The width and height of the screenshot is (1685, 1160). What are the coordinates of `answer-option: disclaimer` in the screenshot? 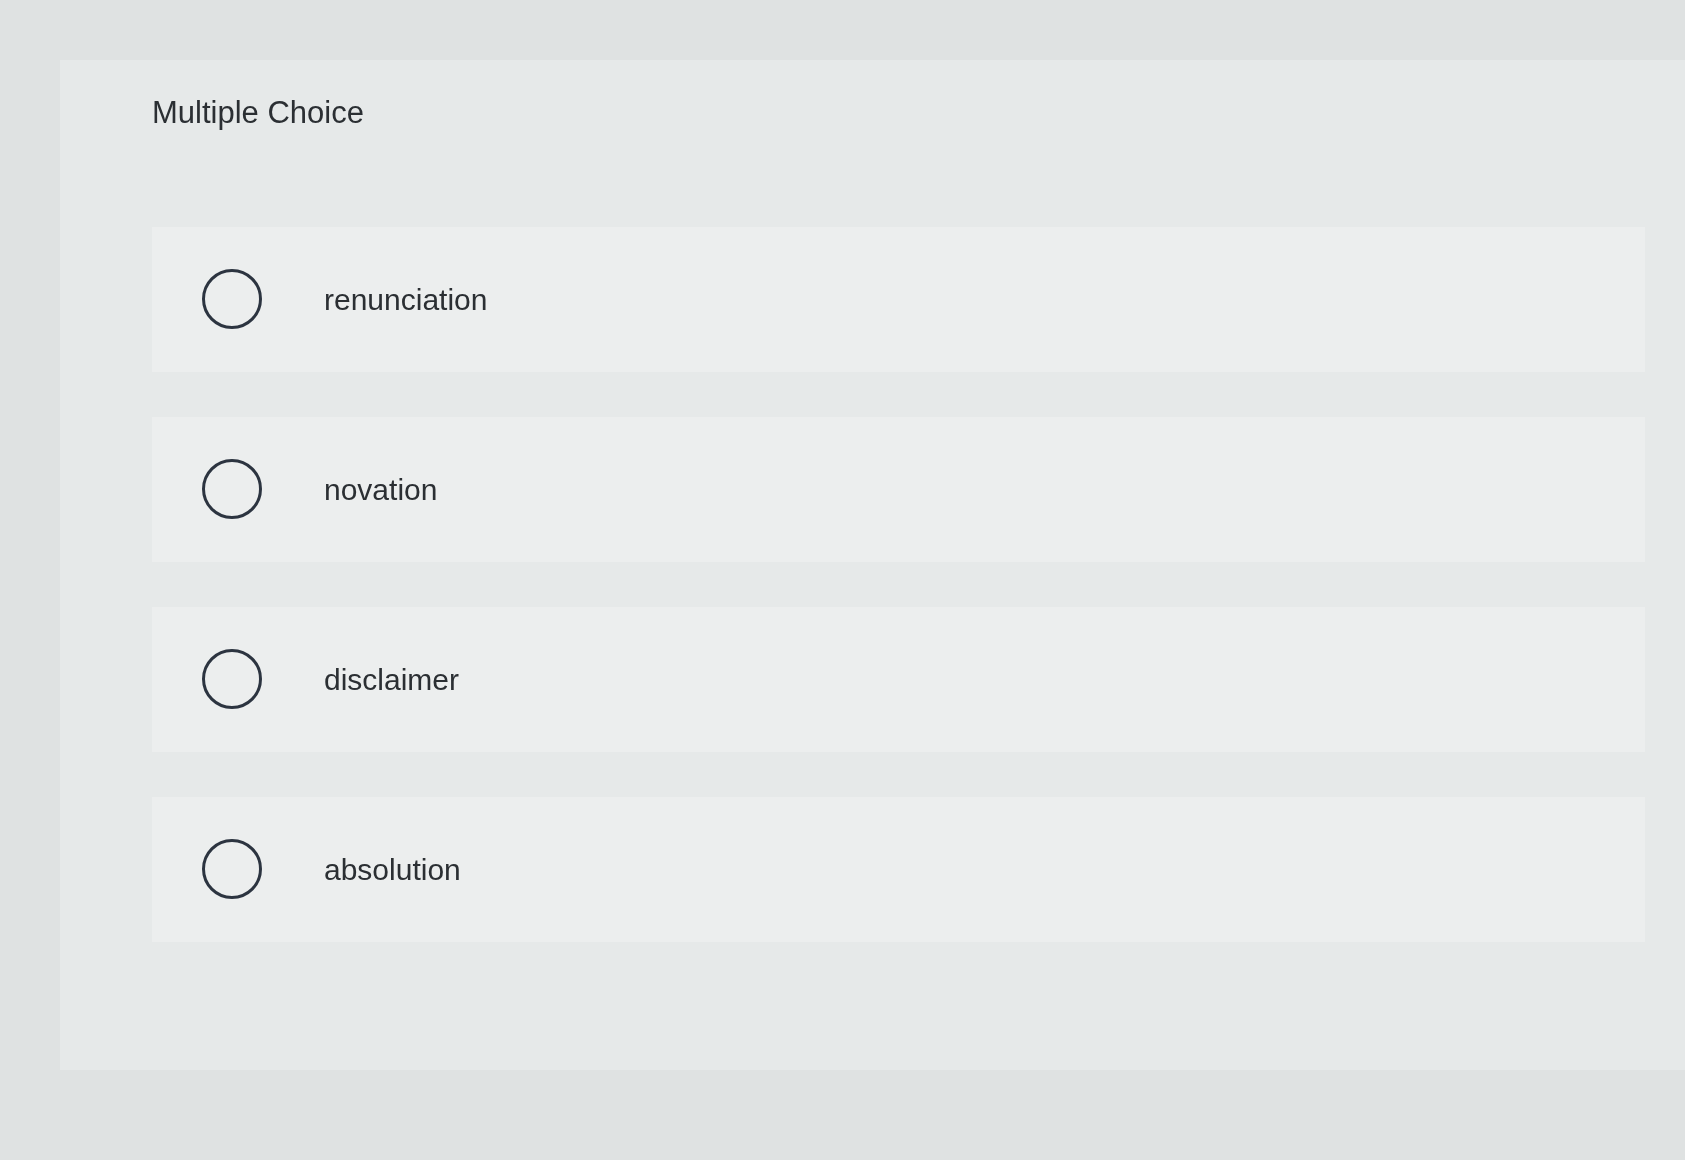 It's located at (898, 679).